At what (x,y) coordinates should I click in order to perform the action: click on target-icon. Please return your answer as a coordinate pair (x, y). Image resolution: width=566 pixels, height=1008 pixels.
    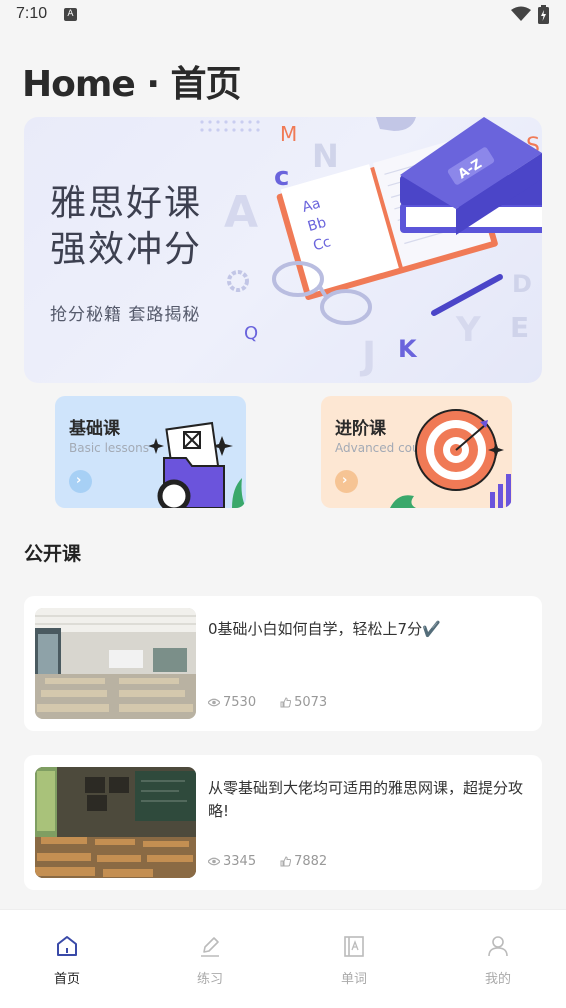
    Looking at the image, I should click on (450, 458).